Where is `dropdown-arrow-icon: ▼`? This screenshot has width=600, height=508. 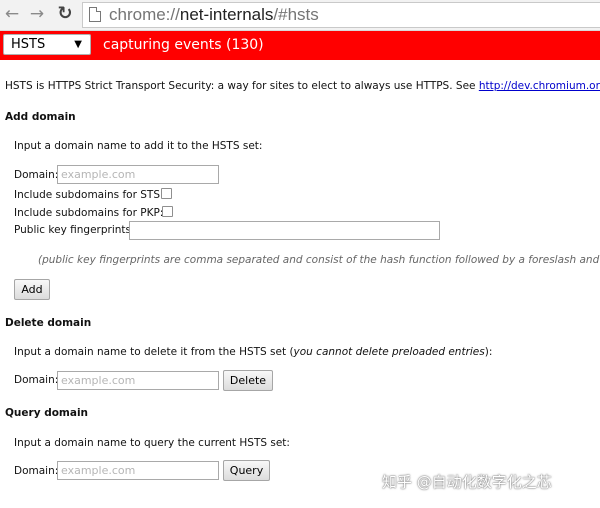 dropdown-arrow-icon: ▼ is located at coordinates (78, 44).